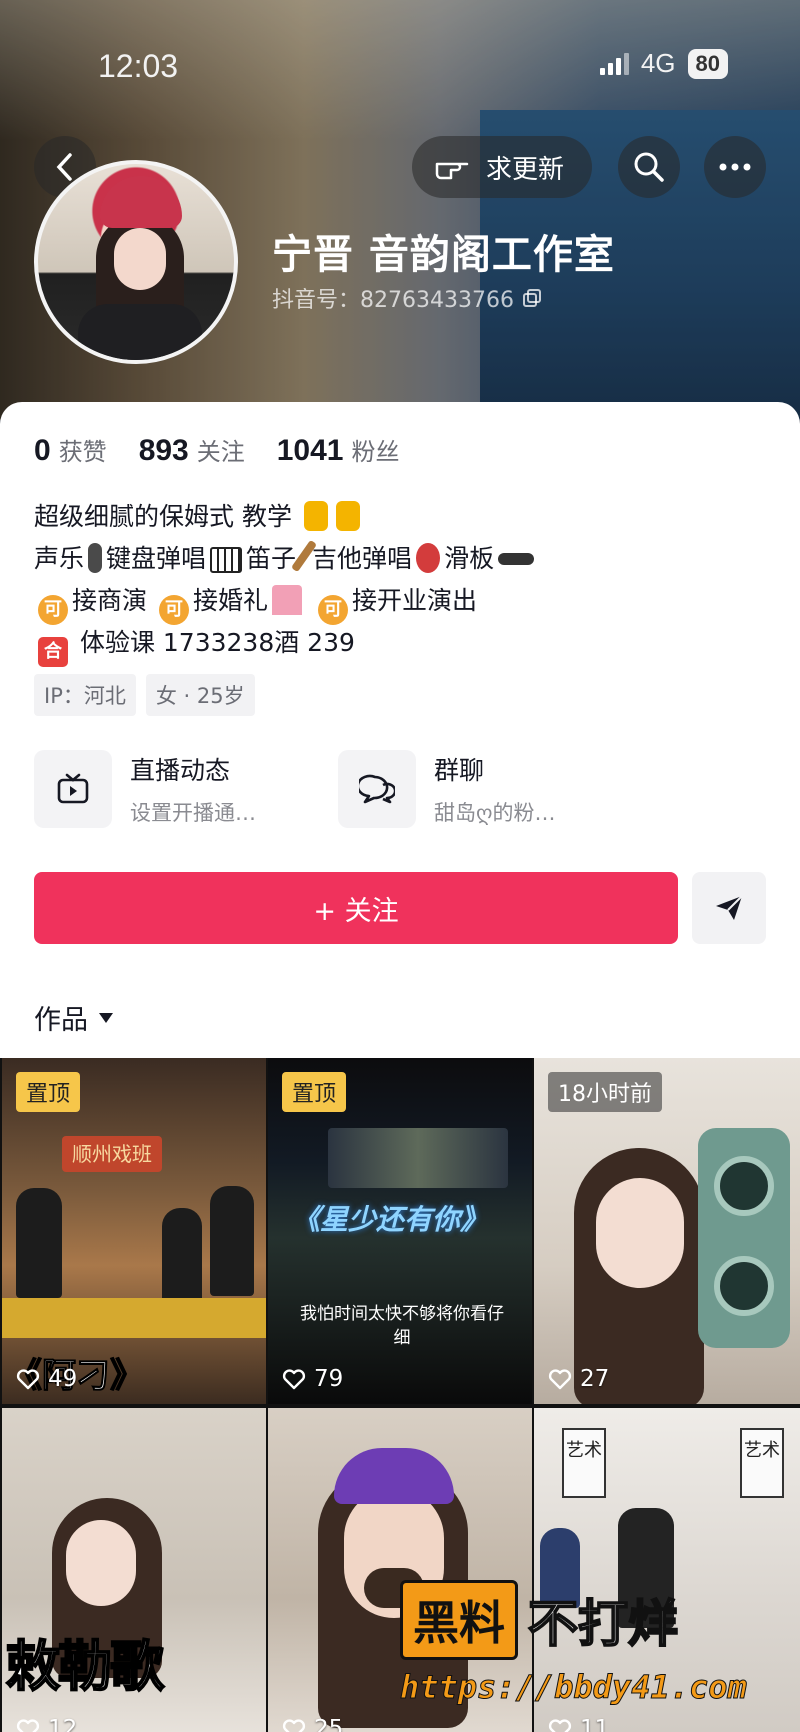  What do you see at coordinates (63, 1724) in the screenshot?
I see `video-likes-count: 12` at bounding box center [63, 1724].